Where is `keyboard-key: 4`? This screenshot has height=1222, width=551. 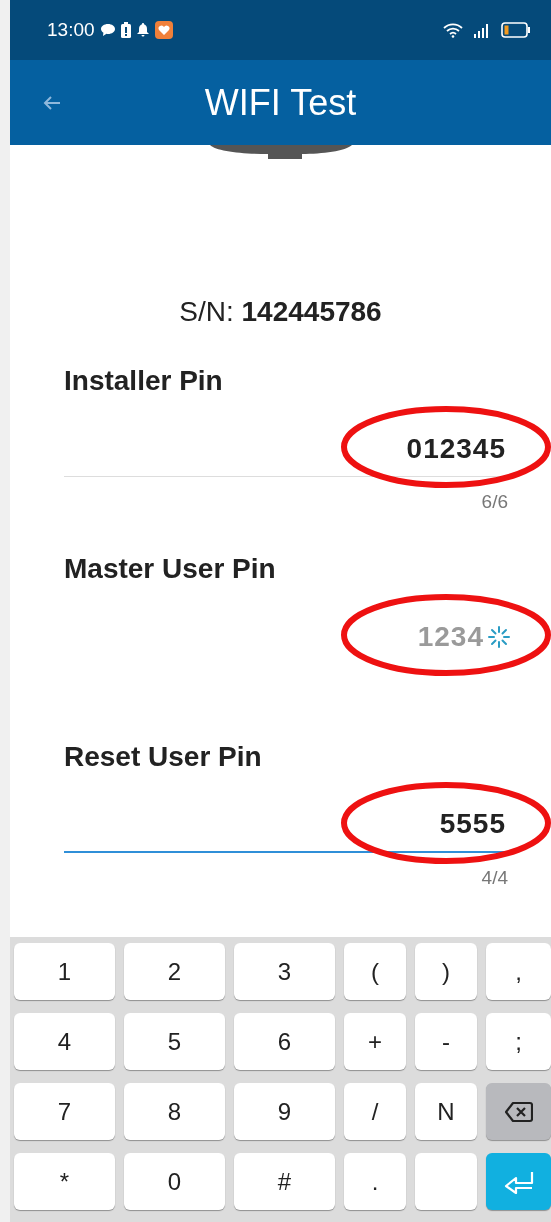 keyboard-key: 4 is located at coordinates (64, 1041).